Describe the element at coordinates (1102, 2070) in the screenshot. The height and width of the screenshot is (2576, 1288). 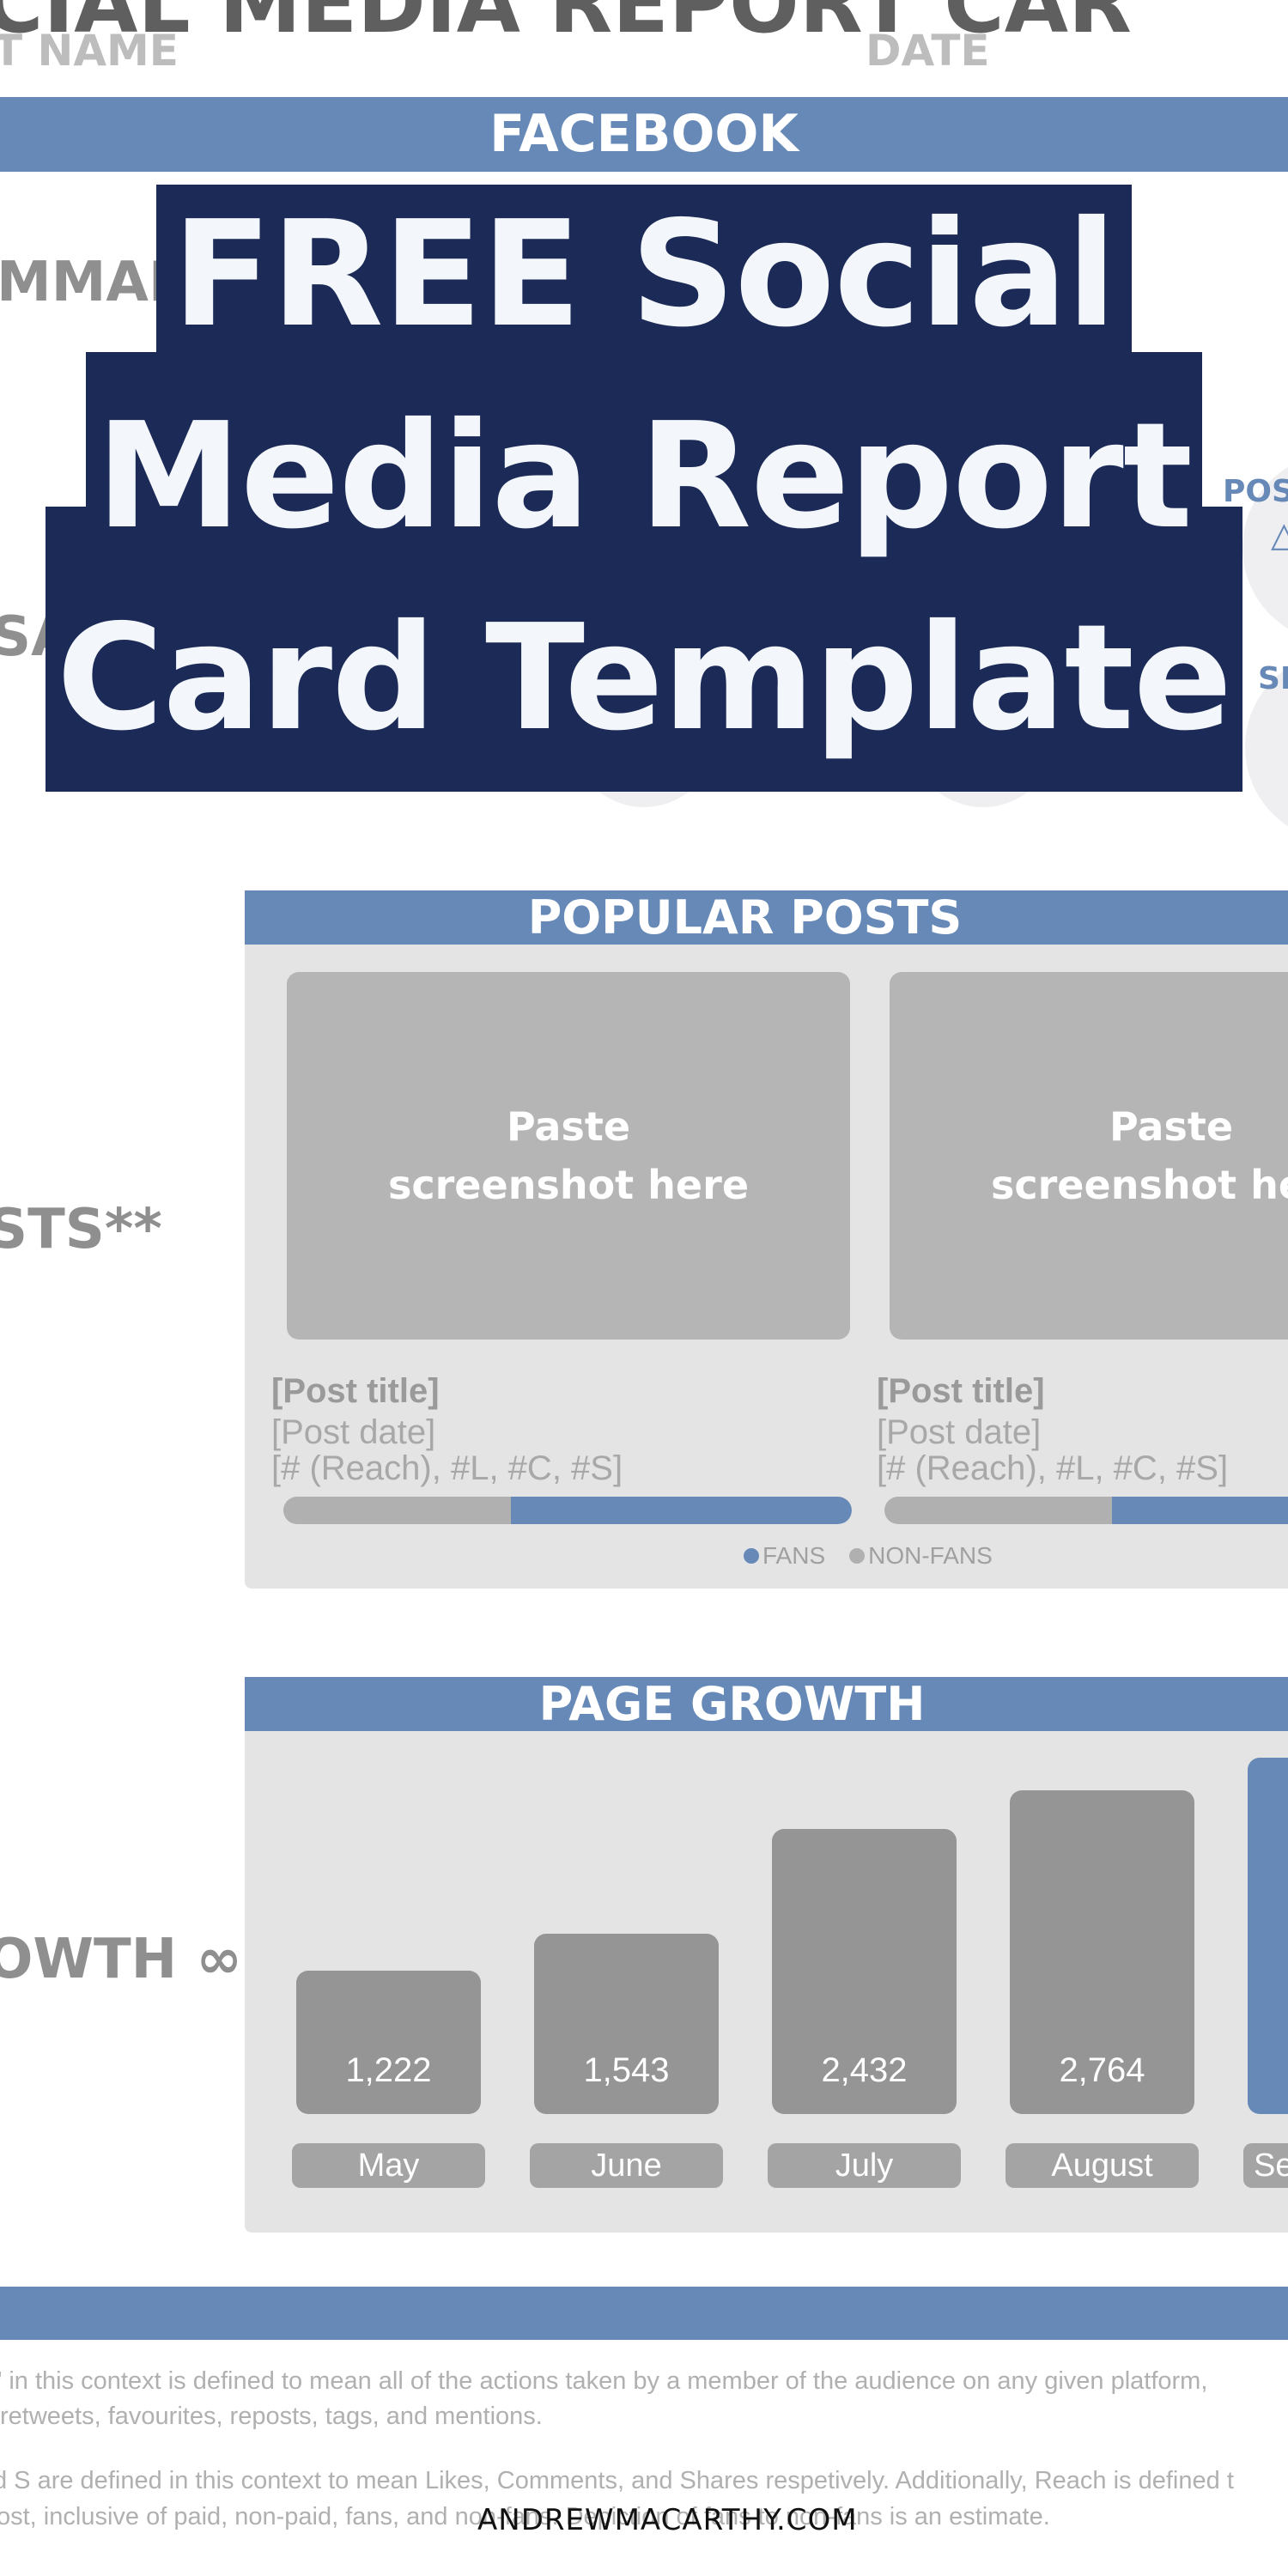
I see `growth-bar-value: 2,764` at that location.